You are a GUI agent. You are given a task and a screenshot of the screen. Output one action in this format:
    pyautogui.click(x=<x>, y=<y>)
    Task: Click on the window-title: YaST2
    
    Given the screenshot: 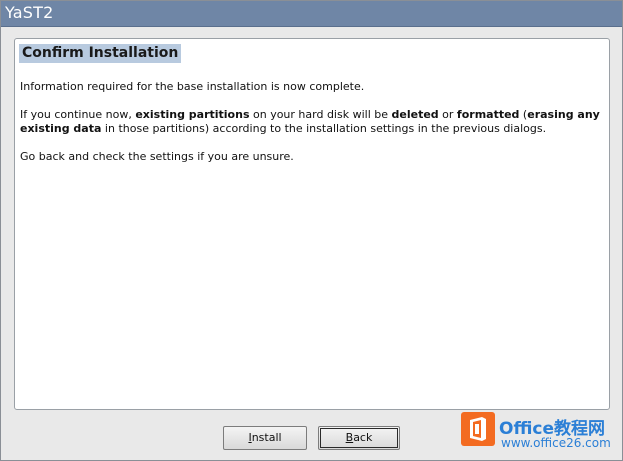 What is the action you would take?
    pyautogui.click(x=29, y=12)
    